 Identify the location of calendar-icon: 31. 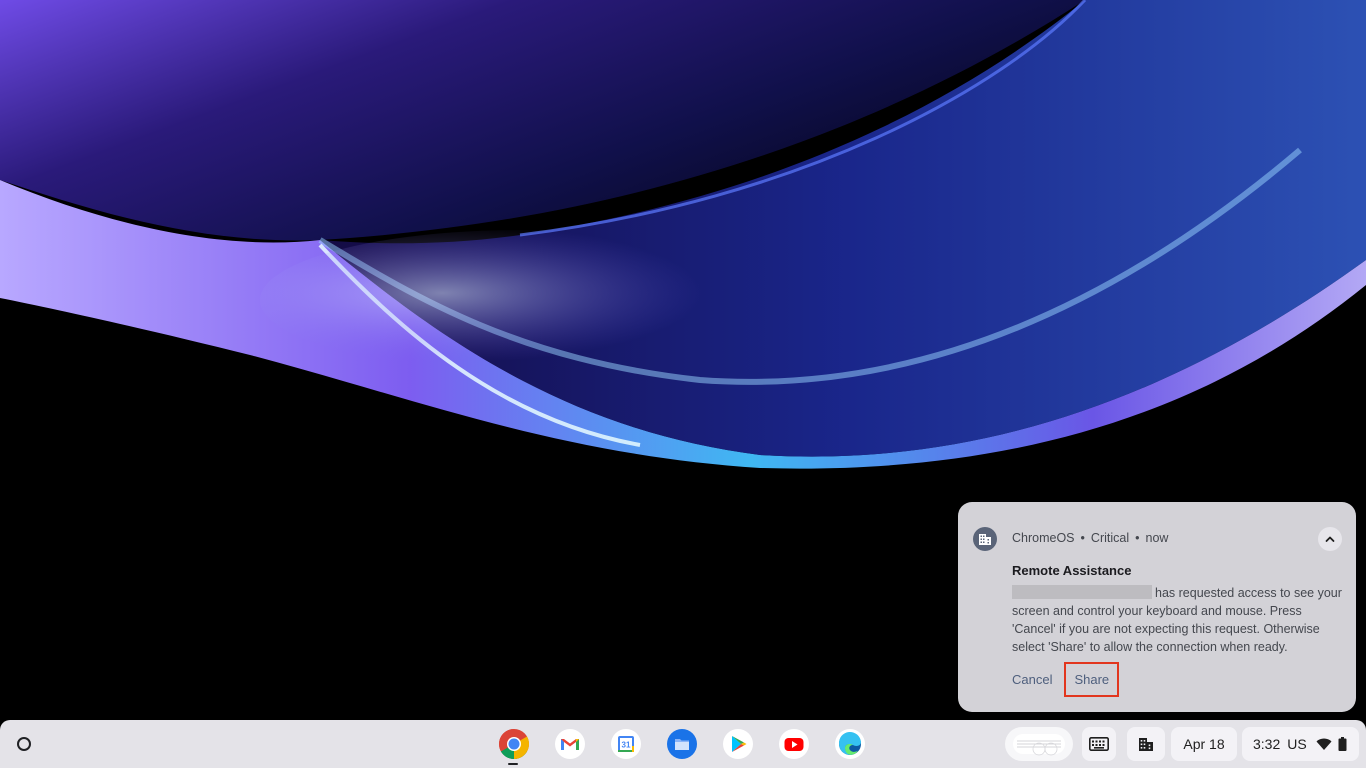
(626, 744).